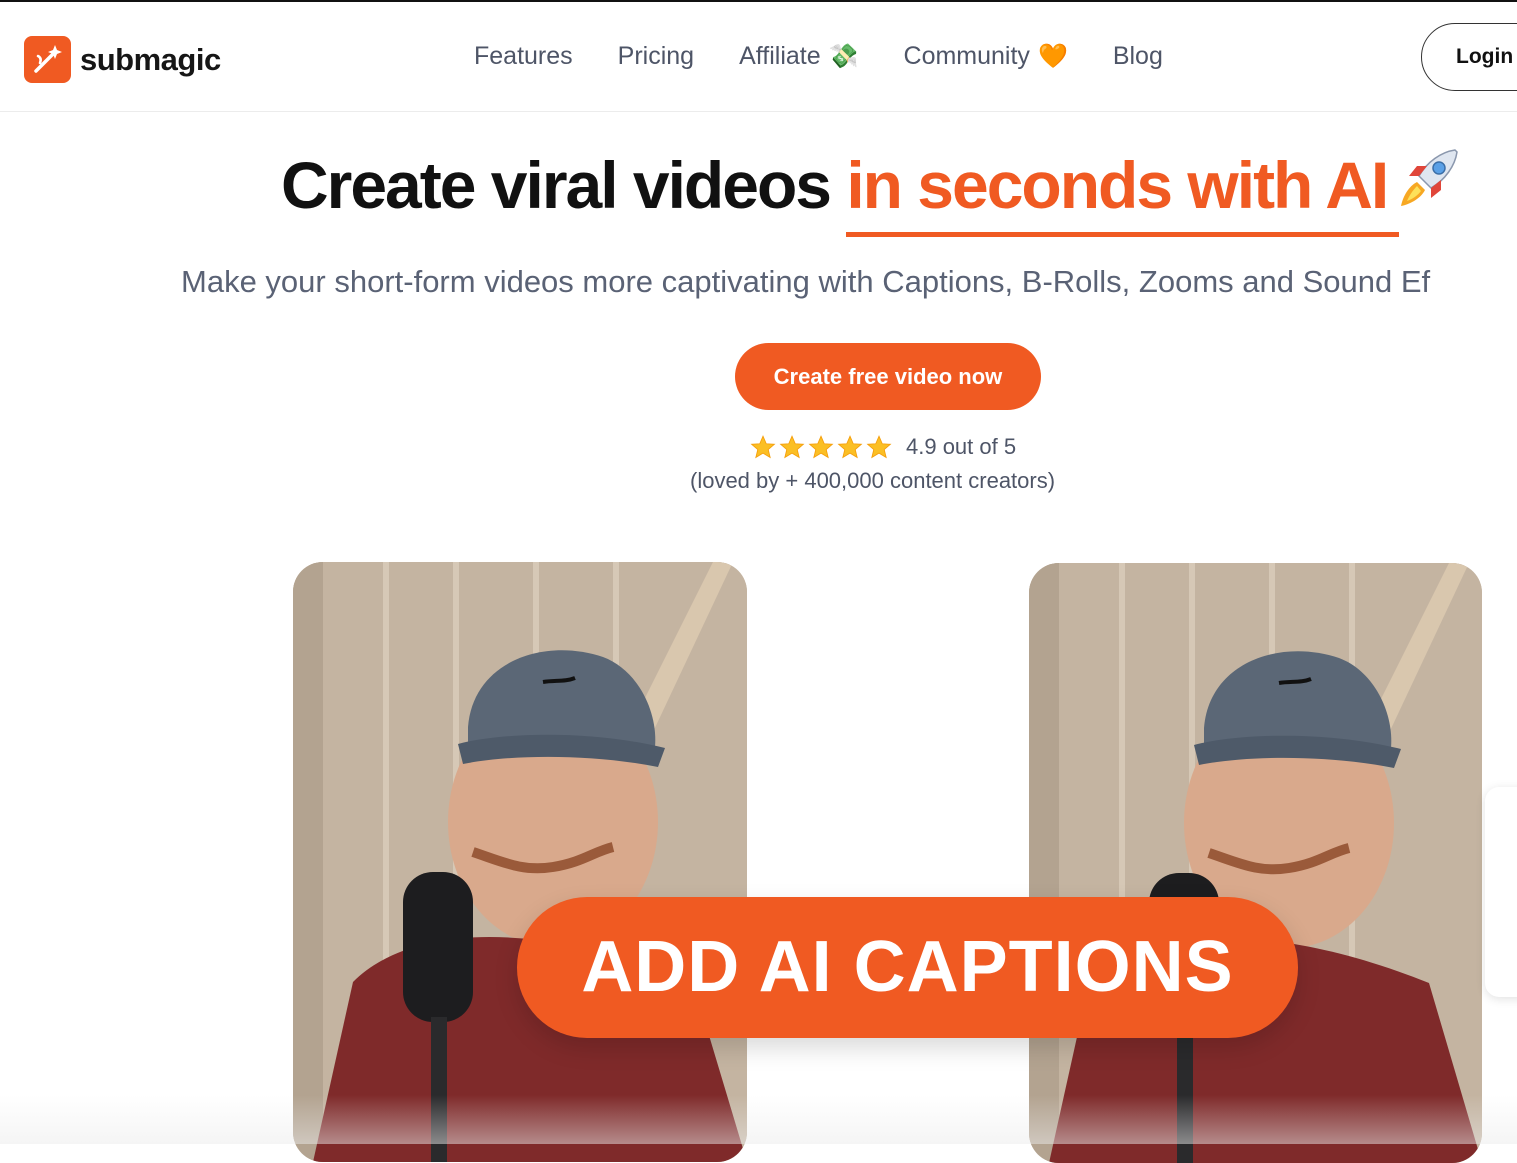 The width and height of the screenshot is (1517, 1163). What do you see at coordinates (1501, 892) in the screenshot?
I see `side-panel-tab` at bounding box center [1501, 892].